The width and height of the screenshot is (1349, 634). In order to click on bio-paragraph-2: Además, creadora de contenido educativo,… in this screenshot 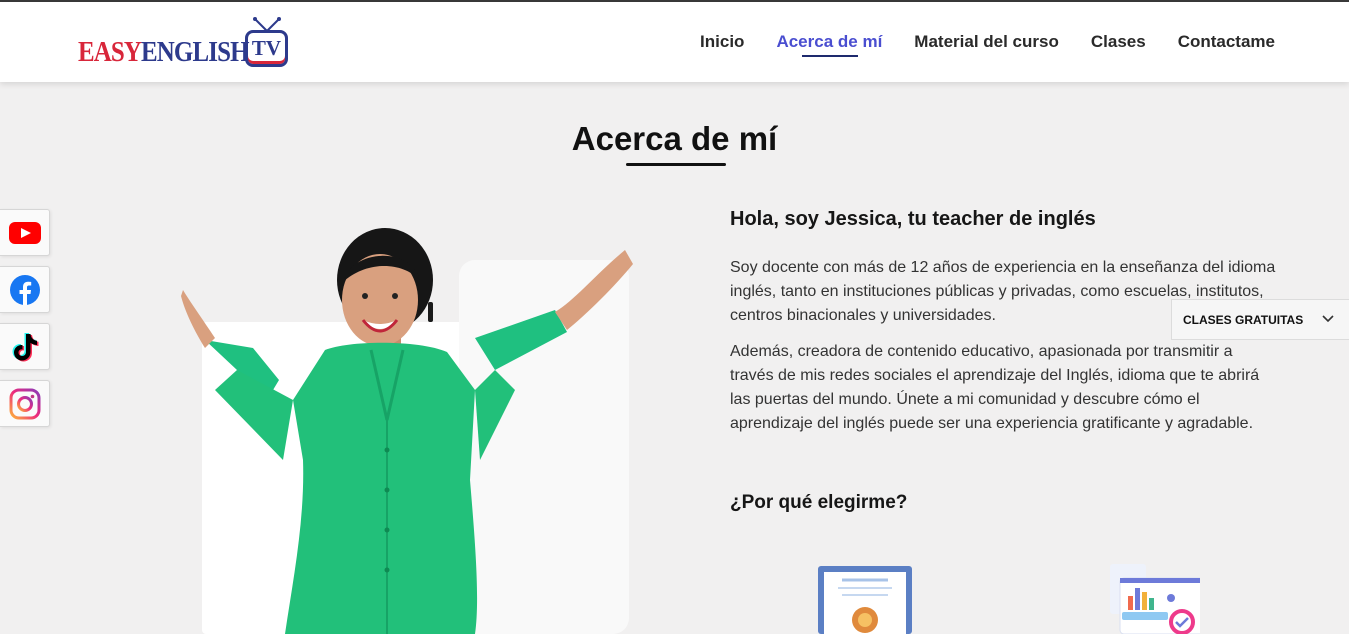, I will do `click(995, 387)`.